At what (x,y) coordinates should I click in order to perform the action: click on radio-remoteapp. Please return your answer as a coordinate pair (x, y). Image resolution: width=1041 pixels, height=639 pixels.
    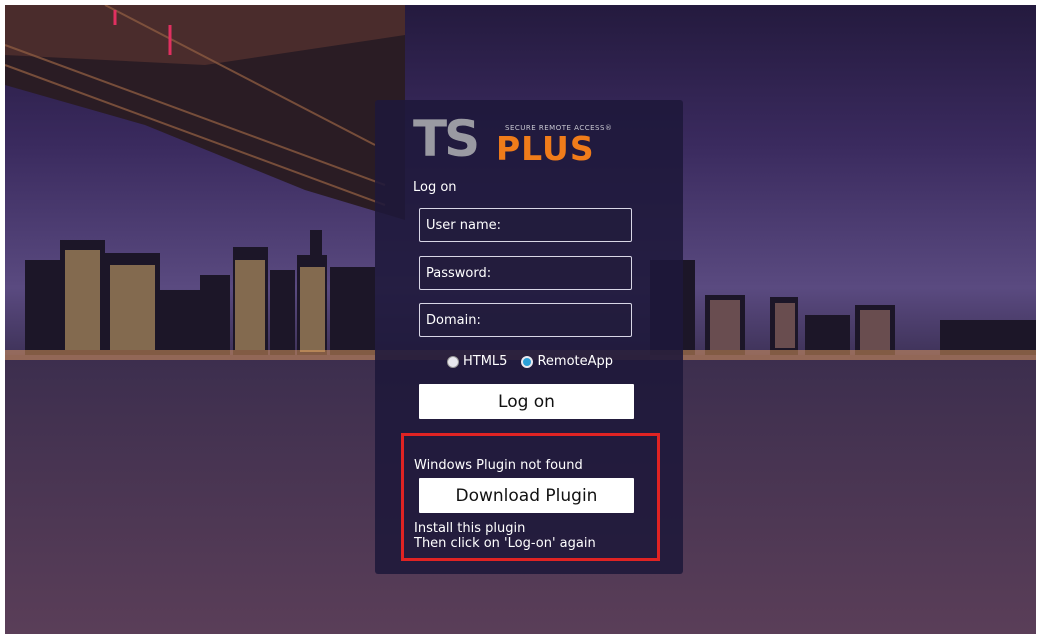
    Looking at the image, I should click on (527, 361).